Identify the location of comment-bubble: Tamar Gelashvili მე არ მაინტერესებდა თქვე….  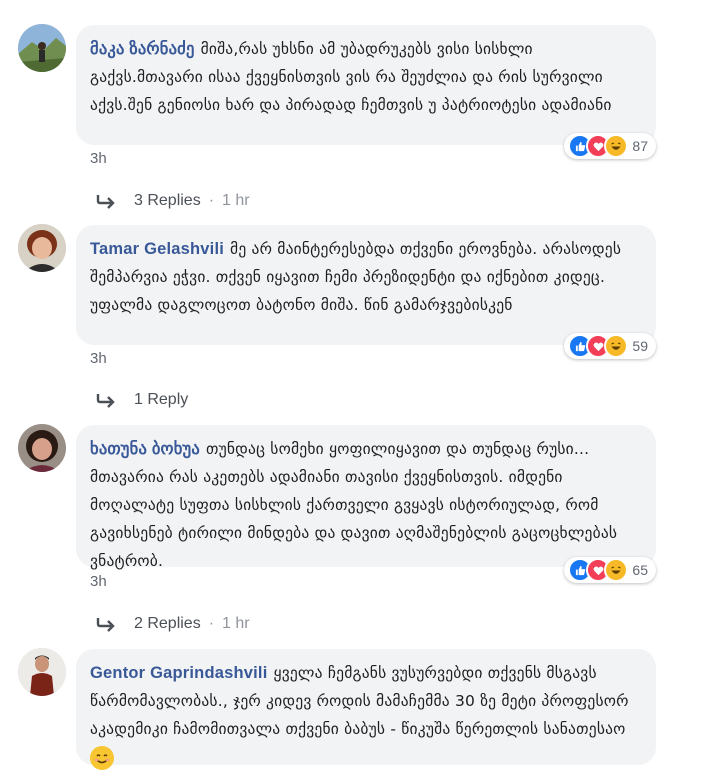
(366, 285).